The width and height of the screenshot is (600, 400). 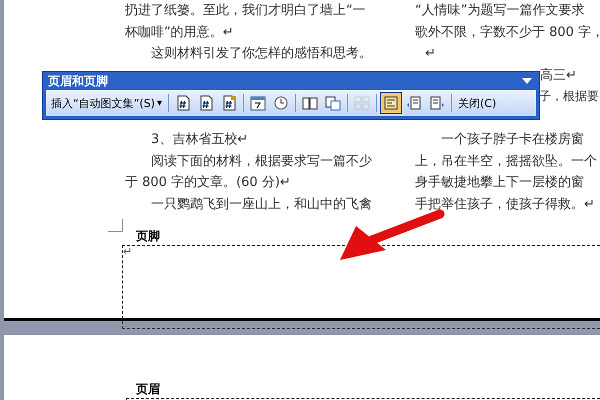 I want to click on body-text: 上，吊在半空，摇摇欲坠。一个, so click(x=506, y=161).